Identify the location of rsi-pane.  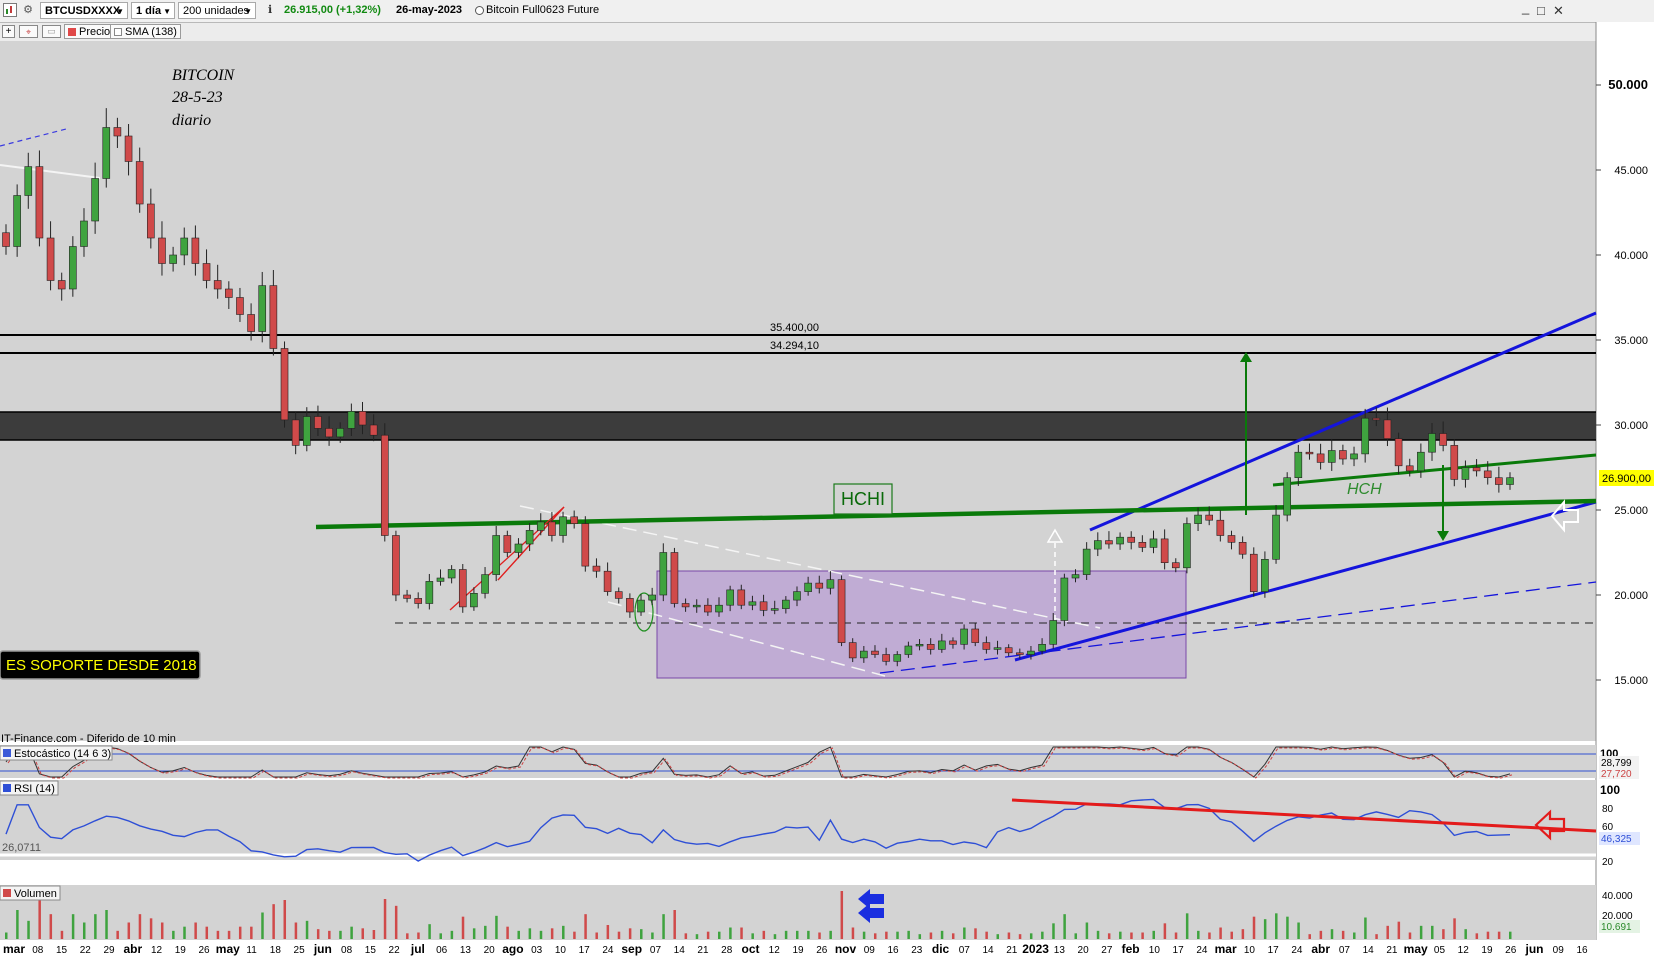
(798, 820).